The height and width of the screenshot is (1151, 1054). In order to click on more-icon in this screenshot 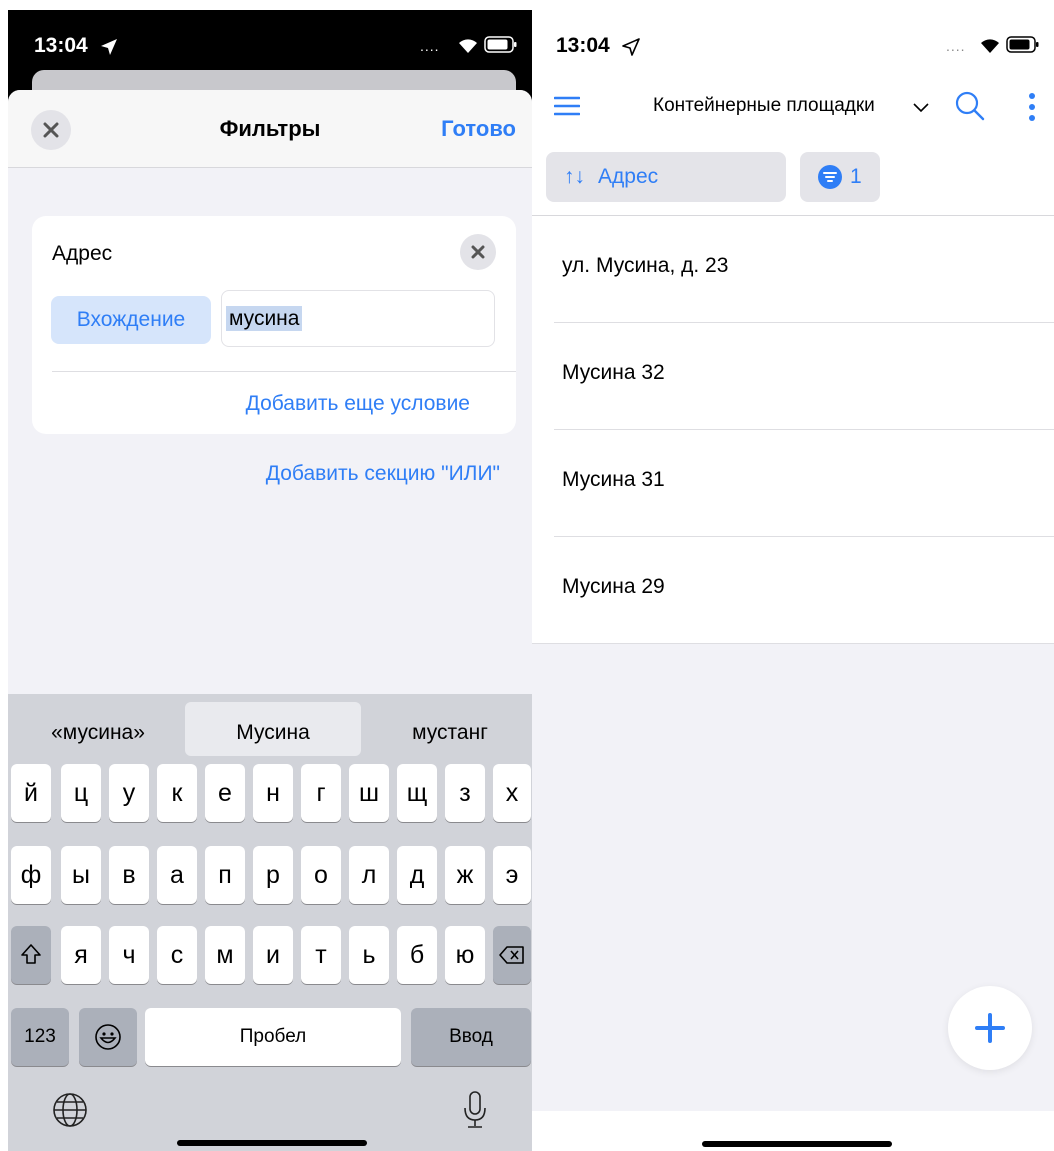, I will do `click(1032, 107)`.